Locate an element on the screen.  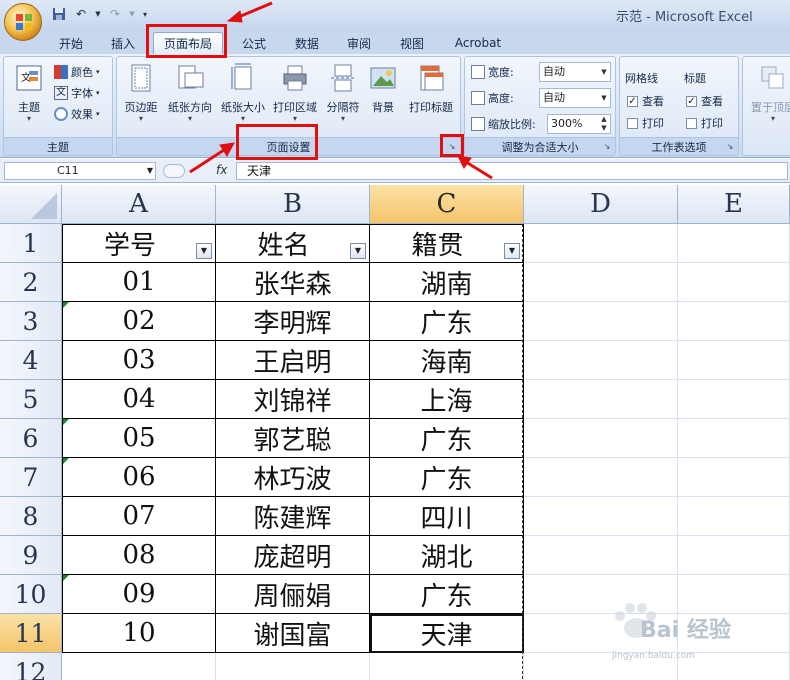
cell-value: 06 is located at coordinates (139, 477).